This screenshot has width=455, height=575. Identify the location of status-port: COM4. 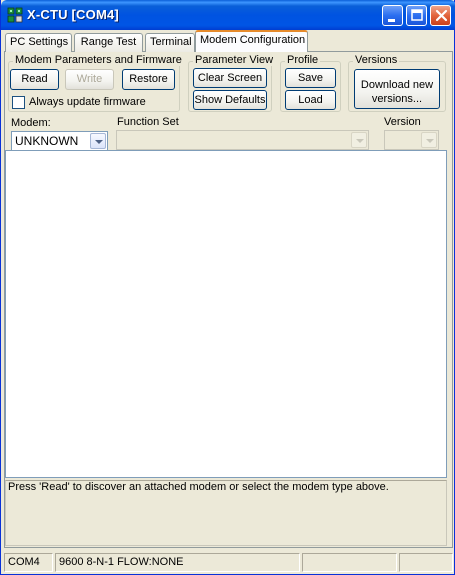
(28, 562).